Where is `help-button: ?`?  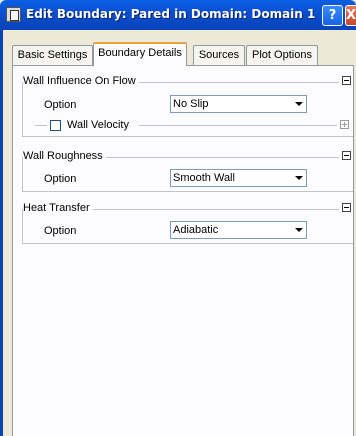 help-button: ? is located at coordinates (332, 15).